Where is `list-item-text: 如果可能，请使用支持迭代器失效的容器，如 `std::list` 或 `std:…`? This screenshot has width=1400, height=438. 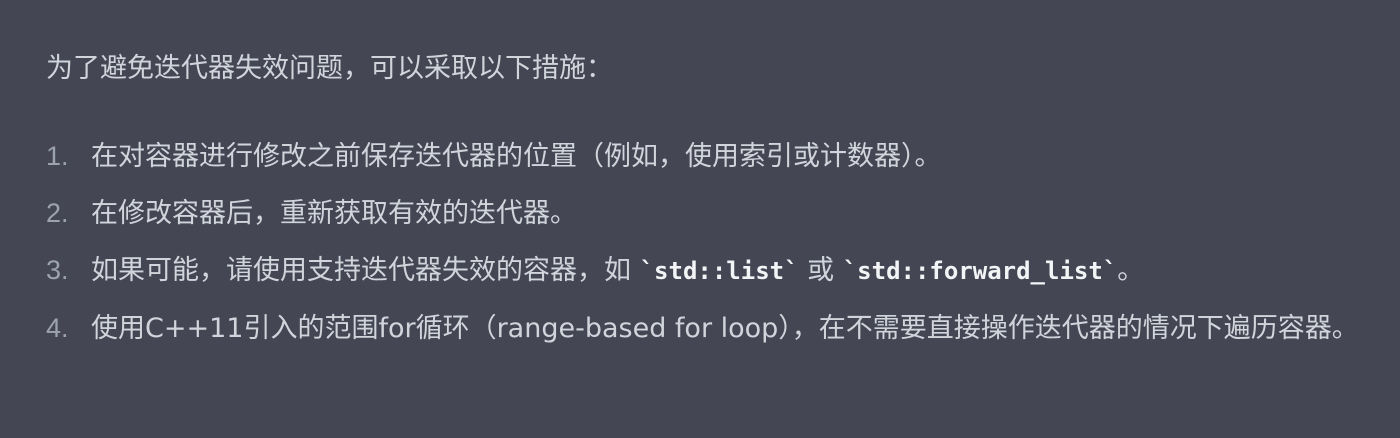
list-item-text: 如果可能，请使用支持迭代器失效的容器，如 `std::list` 或 `std:… is located at coordinates (725, 271).